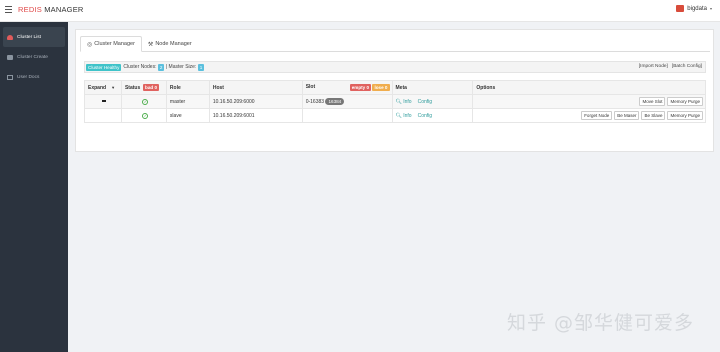  I want to click on minus-icon, so click(104, 101).